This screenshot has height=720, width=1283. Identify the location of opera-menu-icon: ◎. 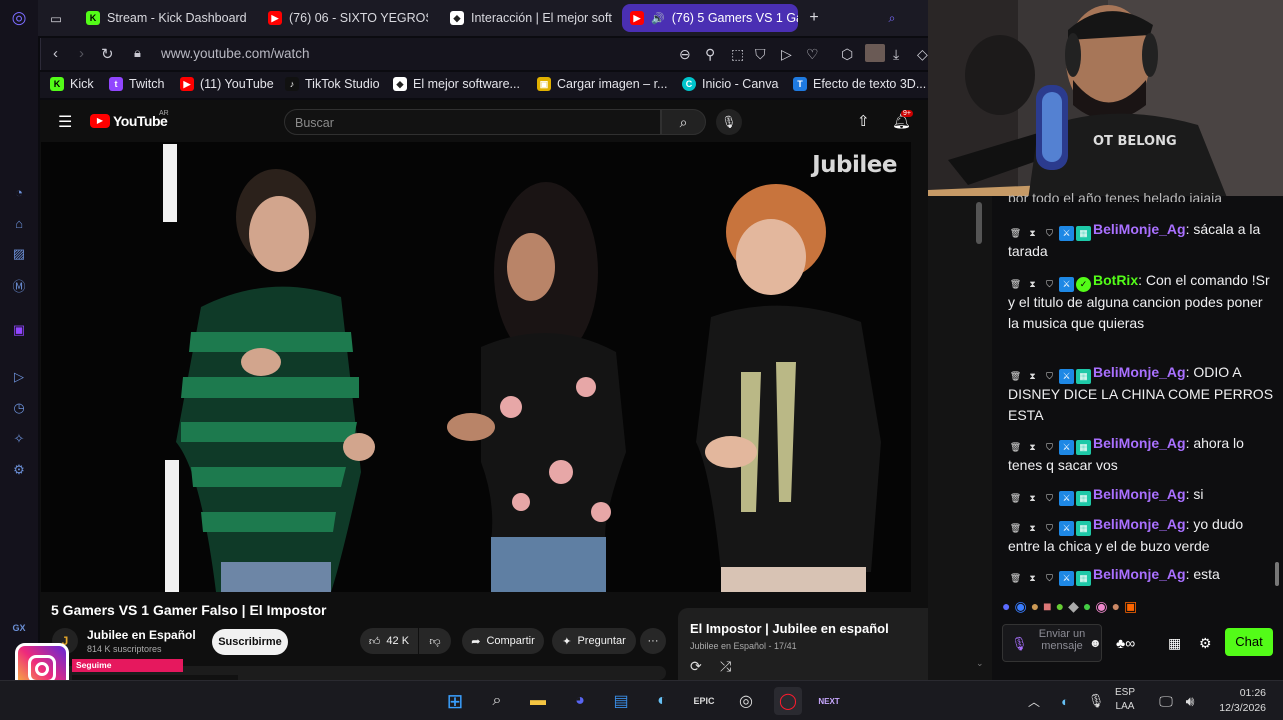
(19, 18).